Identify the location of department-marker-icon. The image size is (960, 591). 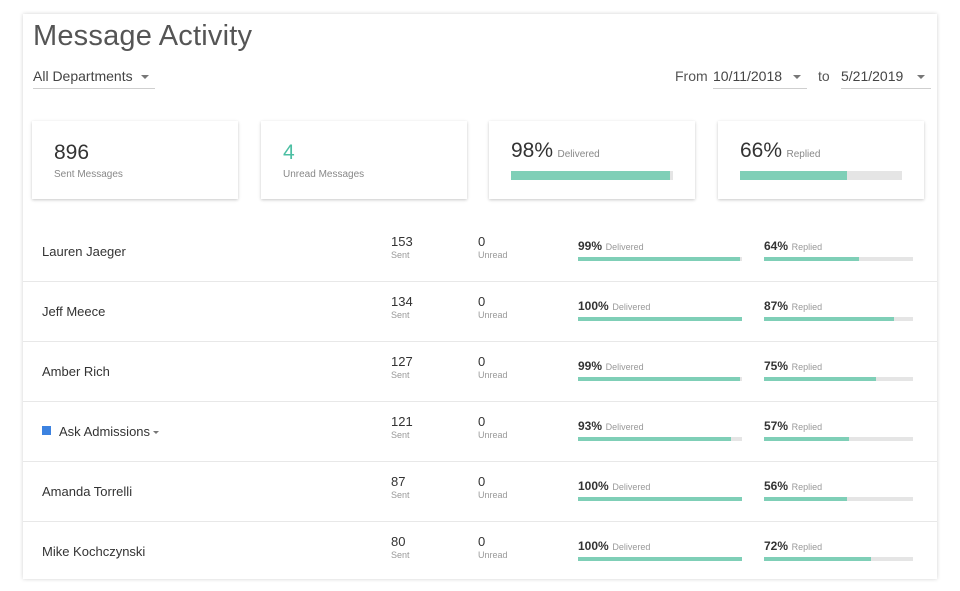
(46, 430).